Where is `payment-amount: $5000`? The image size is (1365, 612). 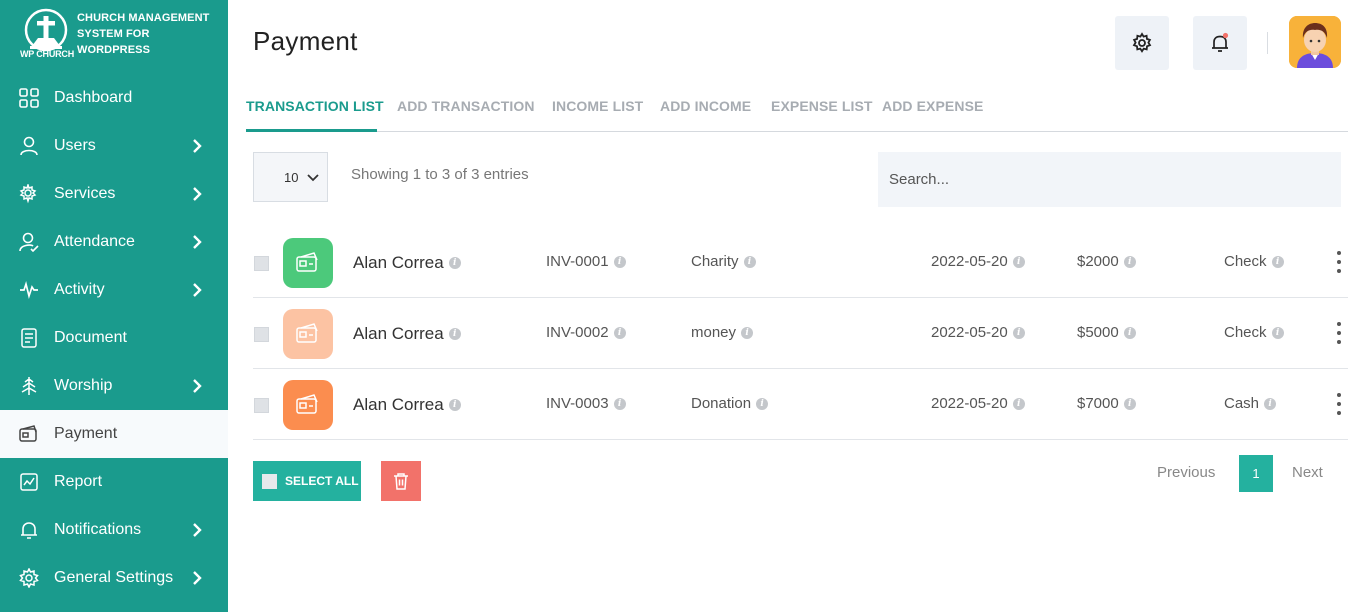 payment-amount: $5000 is located at coordinates (1098, 332).